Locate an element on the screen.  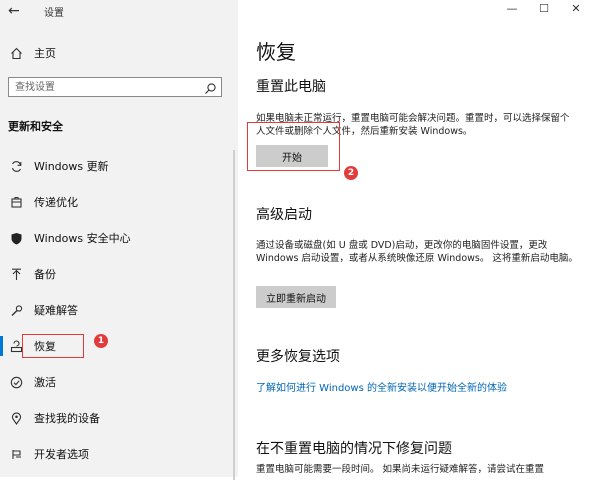
sidebar-item-find-my-device: 查找我的设备 is located at coordinates (54, 418).